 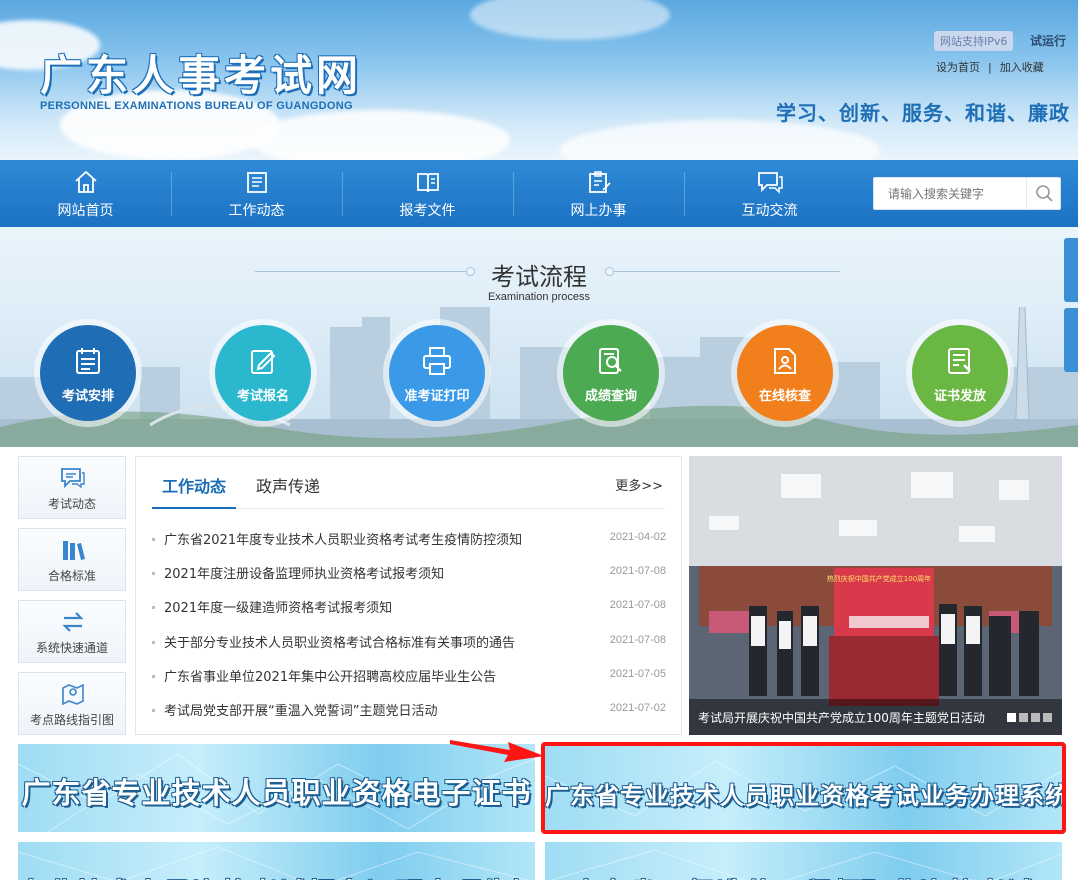 I want to click on quick-link-route-map: 考点路线指引图, so click(x=72, y=703).